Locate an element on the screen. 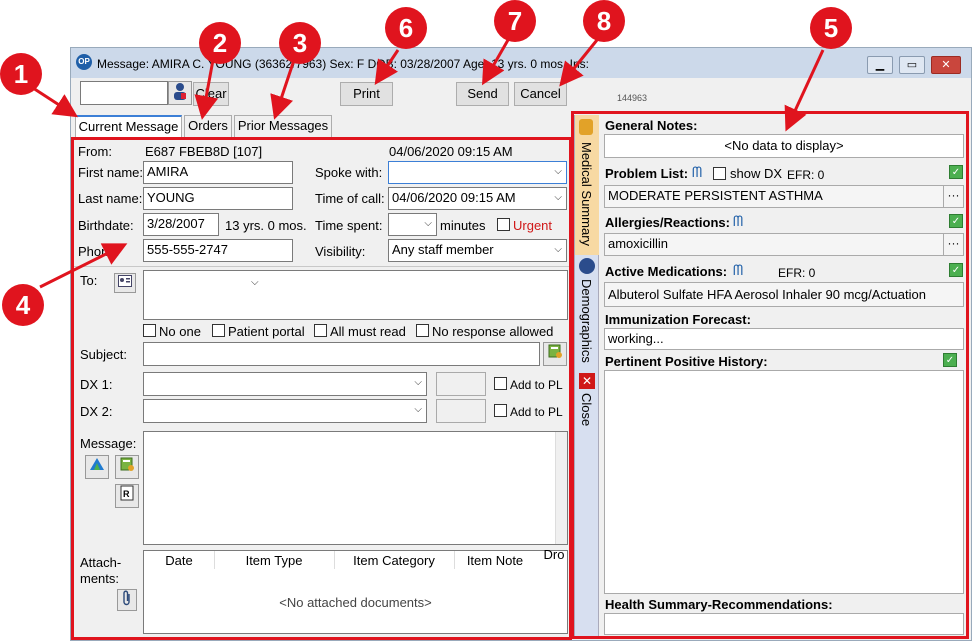 This screenshot has width=972, height=641. callout-1: 1 is located at coordinates (21, 74).